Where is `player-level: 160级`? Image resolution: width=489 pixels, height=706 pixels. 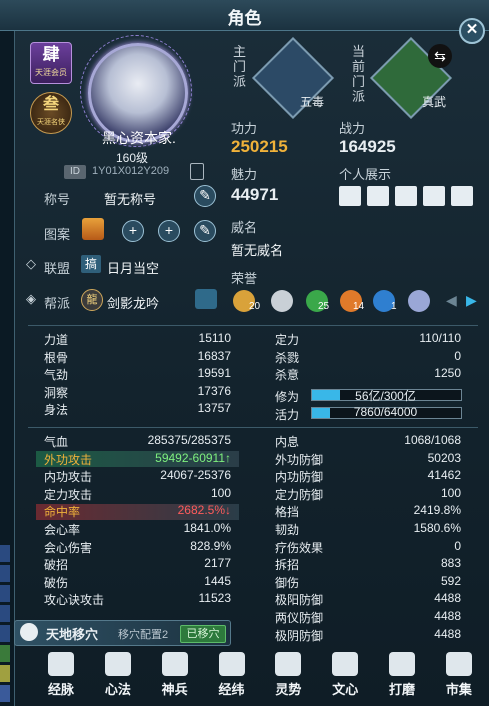 player-level: 160级 is located at coordinates (132, 158).